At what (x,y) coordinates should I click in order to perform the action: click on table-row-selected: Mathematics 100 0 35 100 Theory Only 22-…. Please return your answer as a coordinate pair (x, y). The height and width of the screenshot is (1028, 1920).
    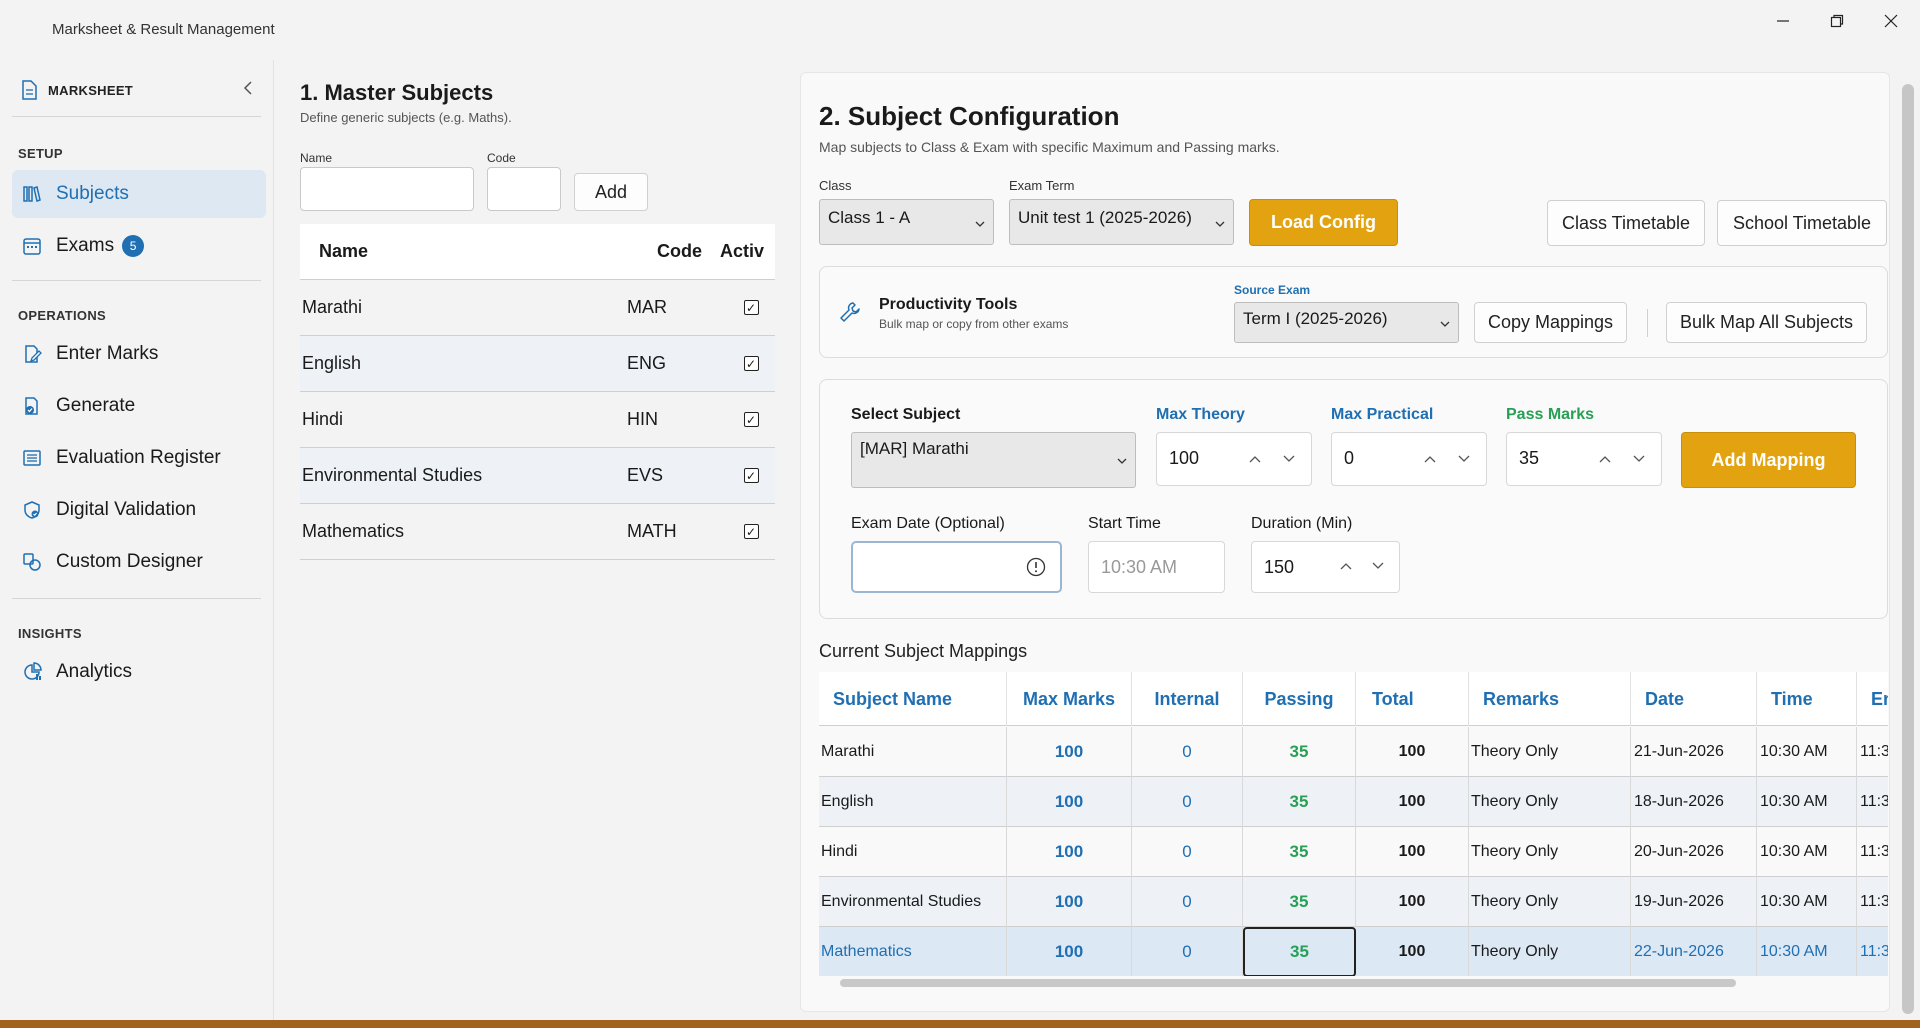
    Looking at the image, I should click on (1353, 951).